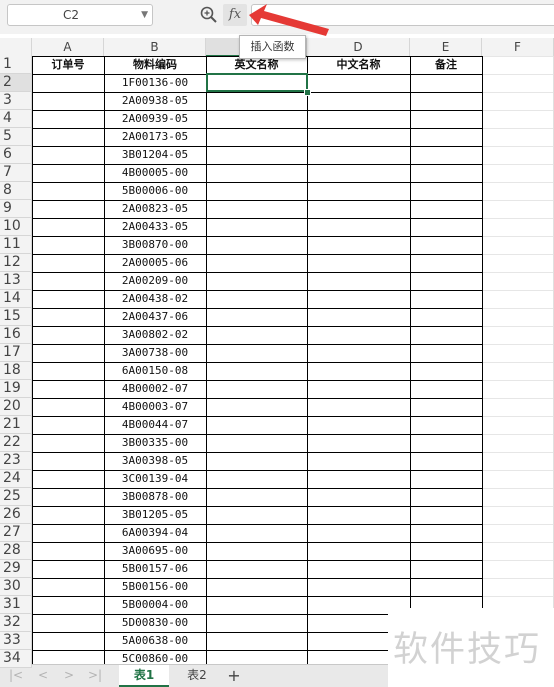 This screenshot has width=554, height=687. What do you see at coordinates (16, 155) in the screenshot?
I see `row-header: 6` at bounding box center [16, 155].